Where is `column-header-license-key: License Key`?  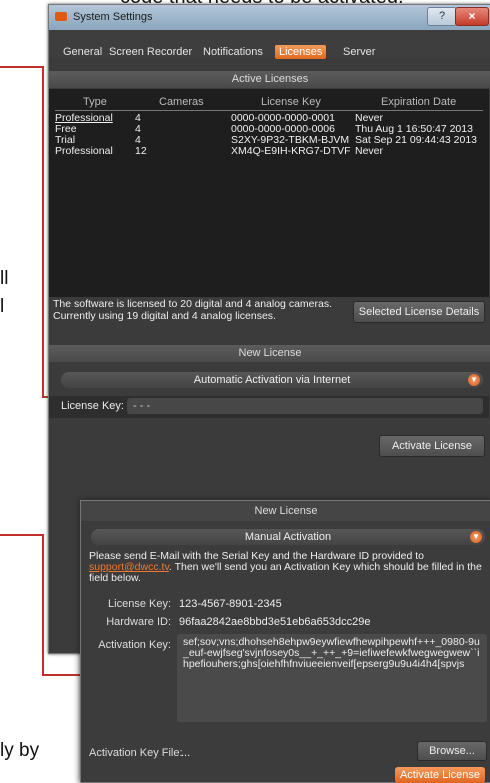 column-header-license-key: License Key is located at coordinates (291, 102).